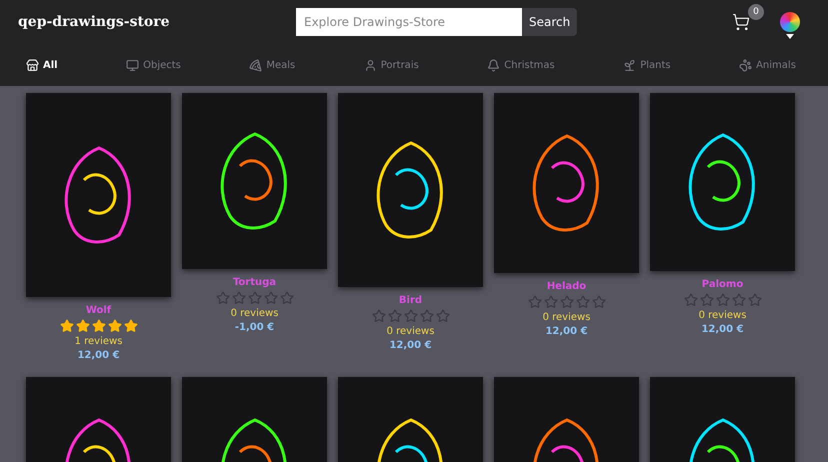 This screenshot has height=462, width=828. What do you see at coordinates (410, 300) in the screenshot?
I see `product-title: Bird` at bounding box center [410, 300].